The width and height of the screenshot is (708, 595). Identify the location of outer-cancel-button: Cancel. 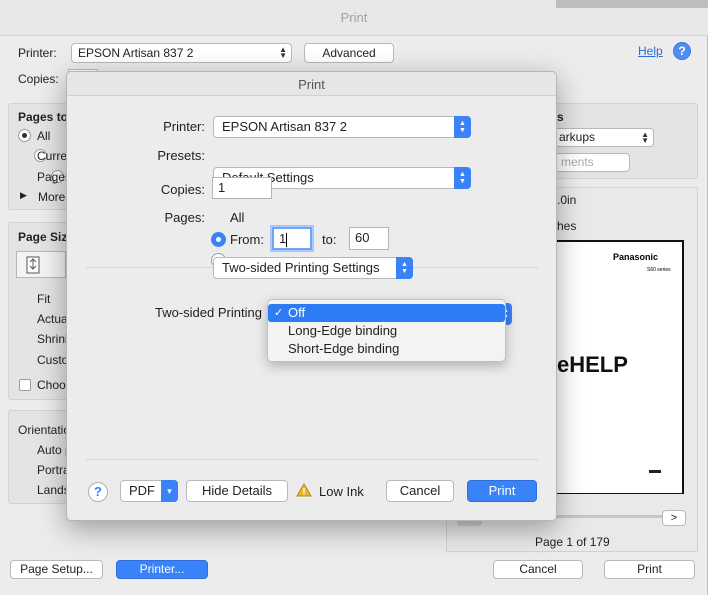
(538, 569).